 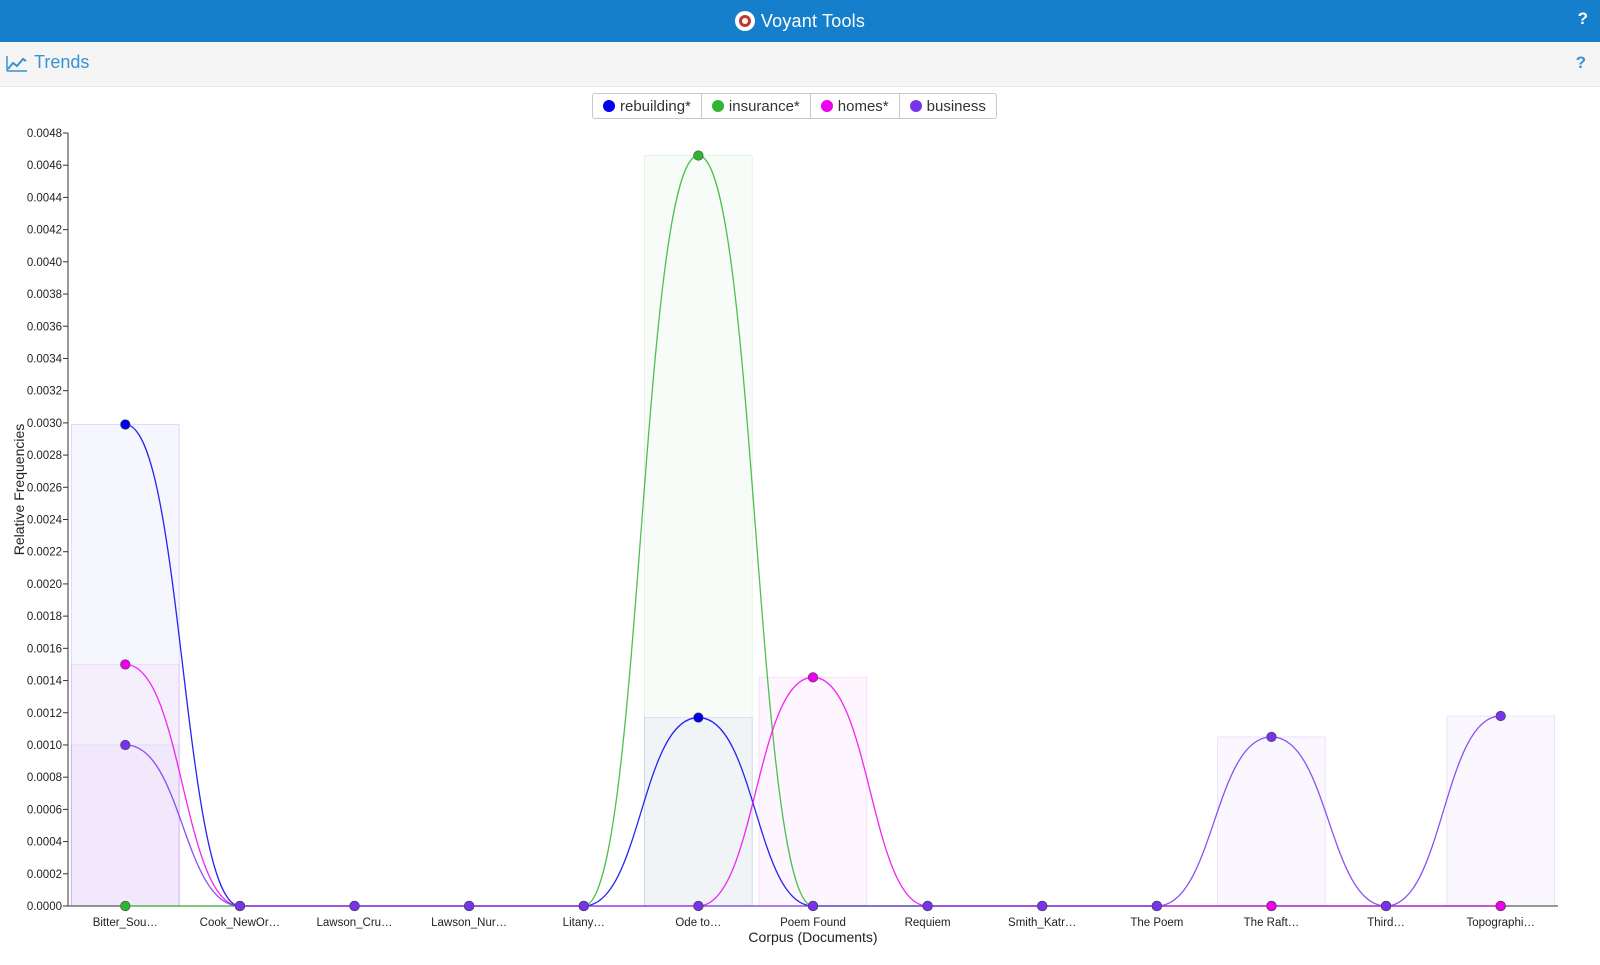 I want to click on app-help-button: ?, so click(x=1583, y=19).